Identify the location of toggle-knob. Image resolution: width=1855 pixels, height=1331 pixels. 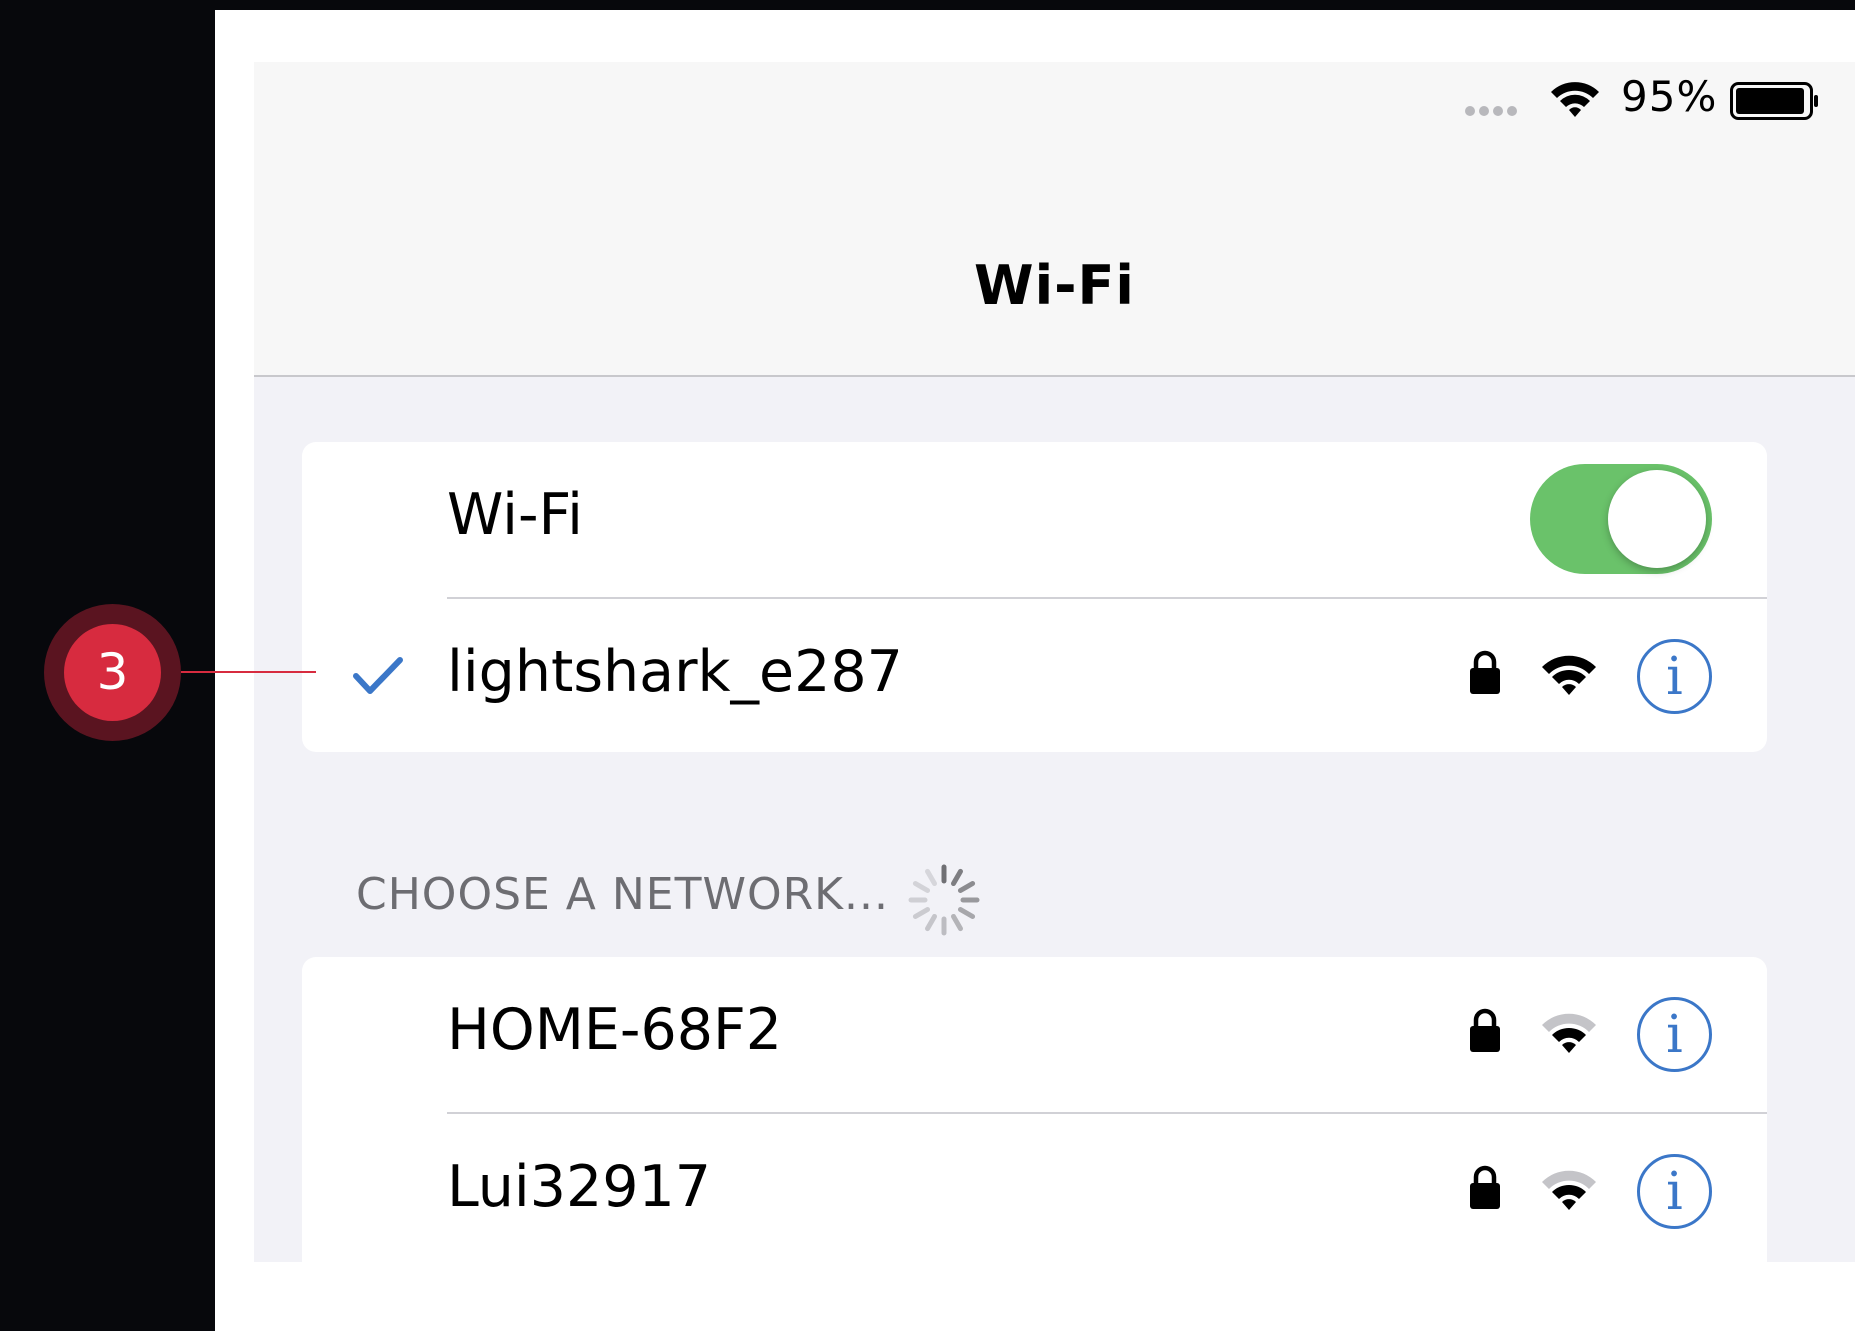
(1657, 519).